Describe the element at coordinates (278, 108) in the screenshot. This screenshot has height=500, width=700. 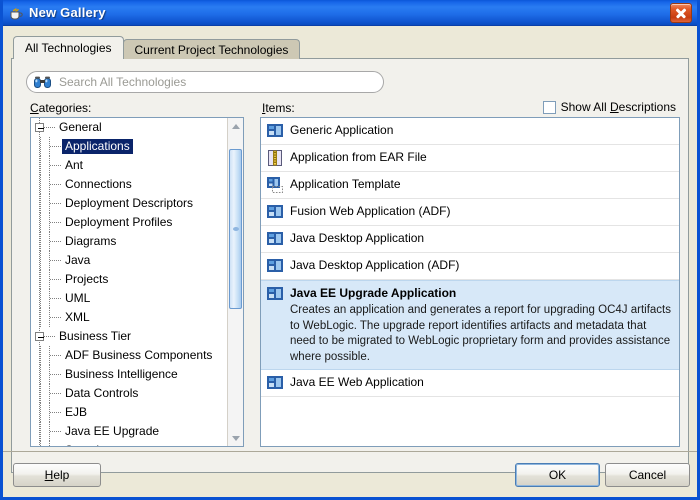
I see `items-label: Items:` at that location.